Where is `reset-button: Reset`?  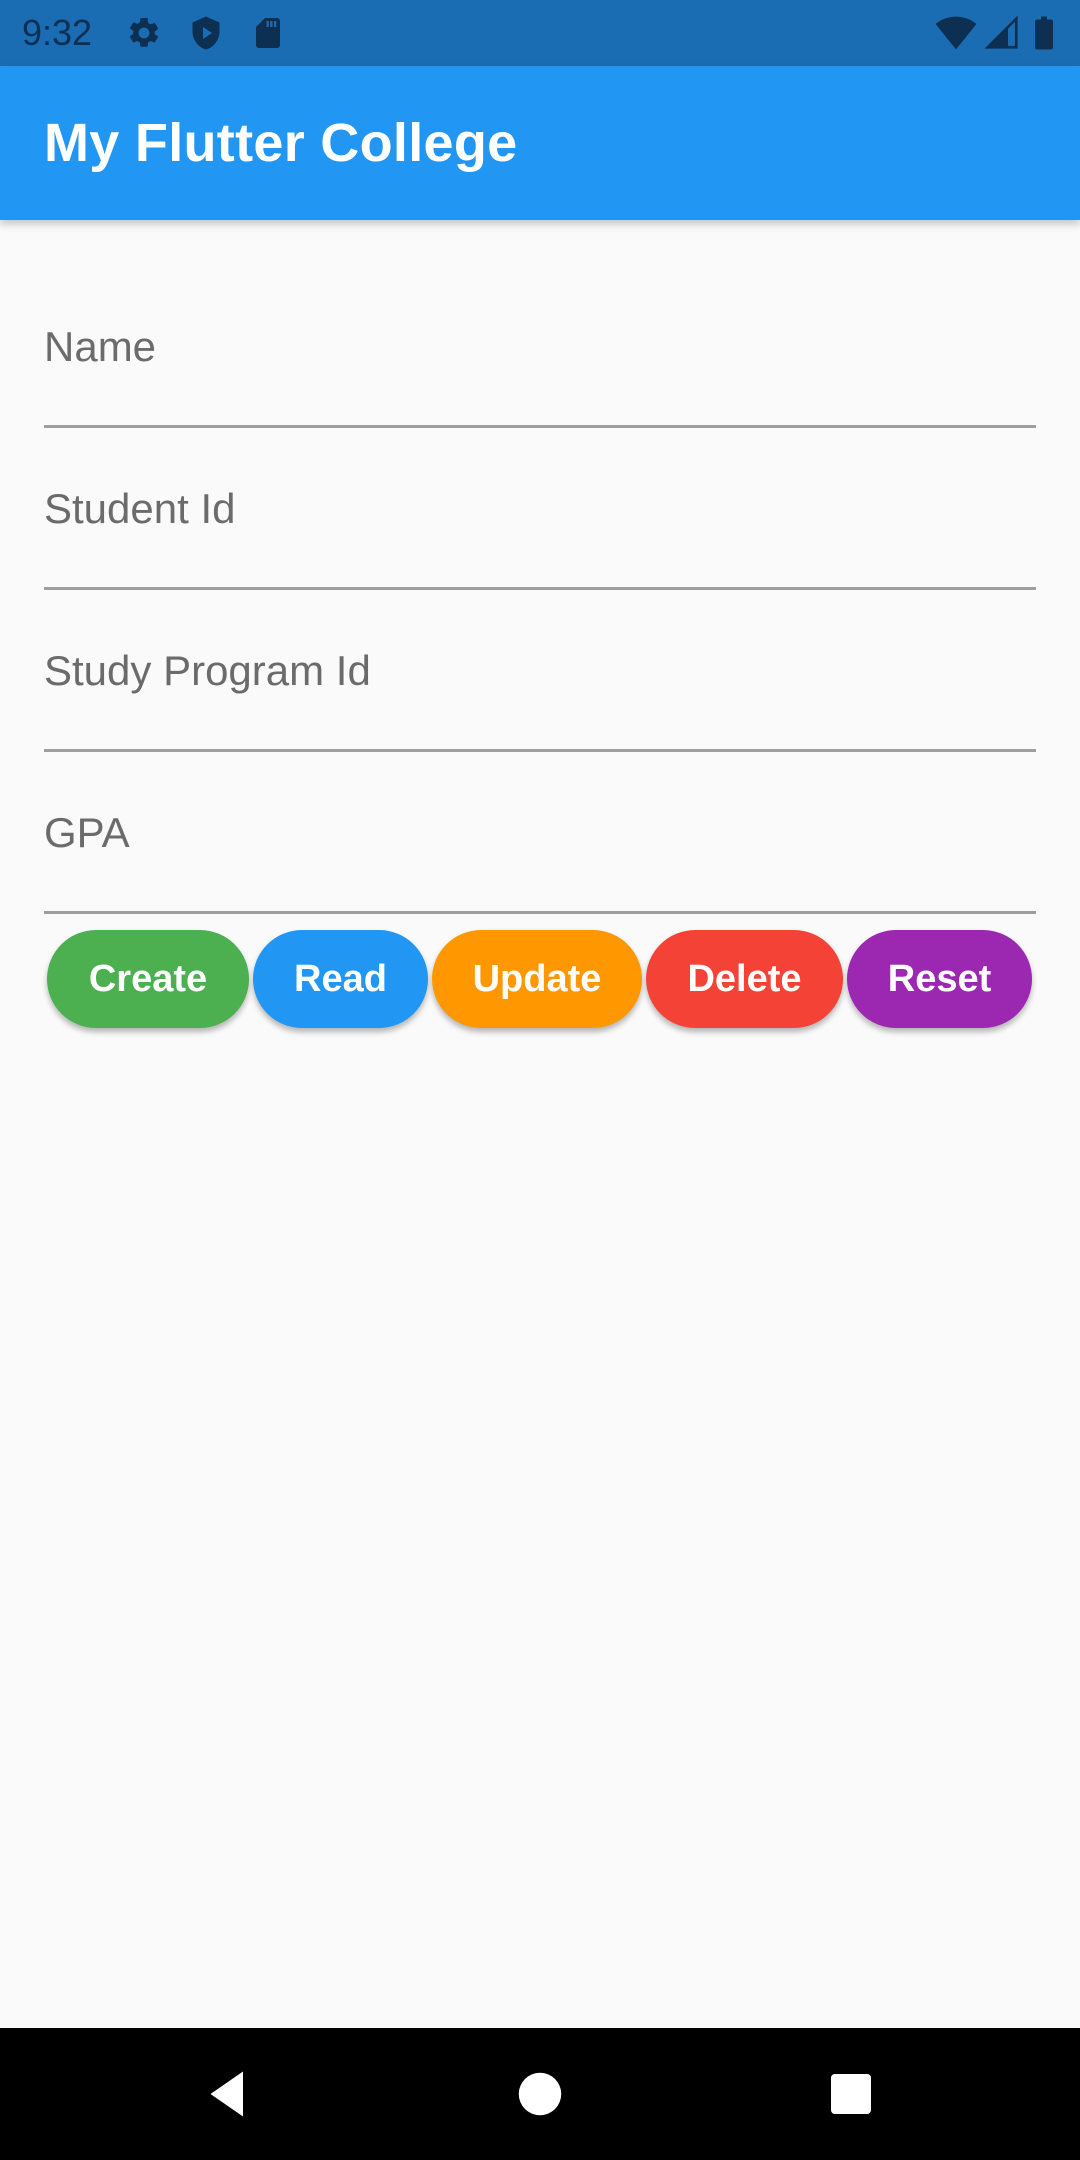 reset-button: Reset is located at coordinates (939, 979).